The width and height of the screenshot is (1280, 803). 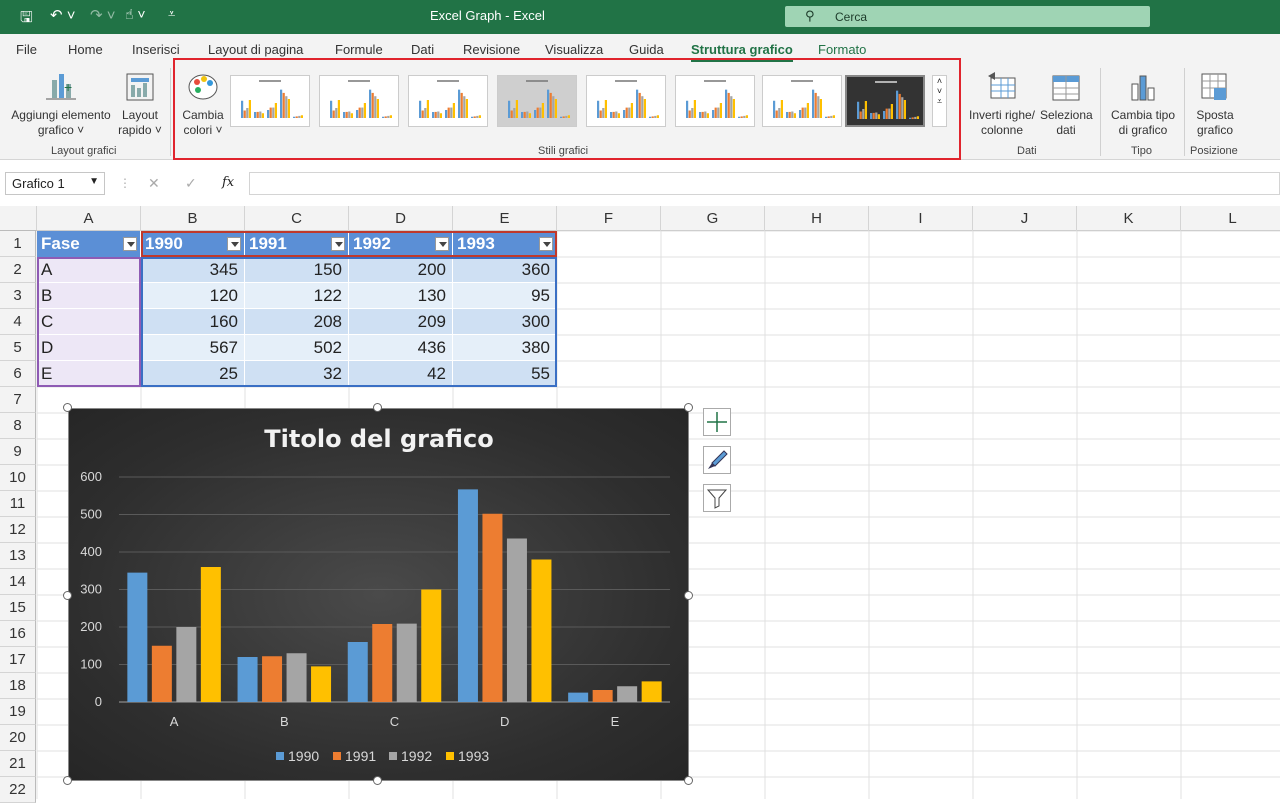 I want to click on value-cell: 209, so click(x=401, y=322).